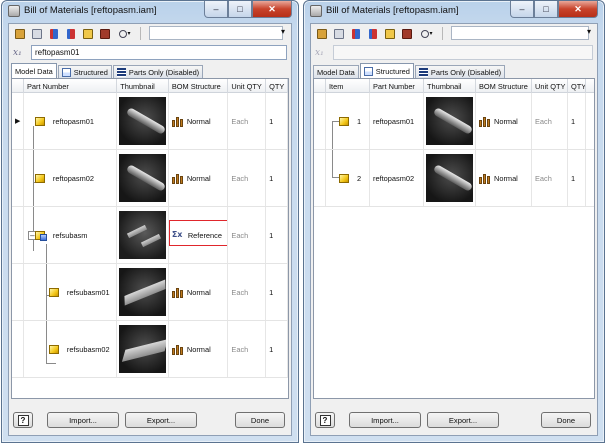  Describe the element at coordinates (159, 52) in the screenshot. I see `part-number-field: reftopasm01` at that location.